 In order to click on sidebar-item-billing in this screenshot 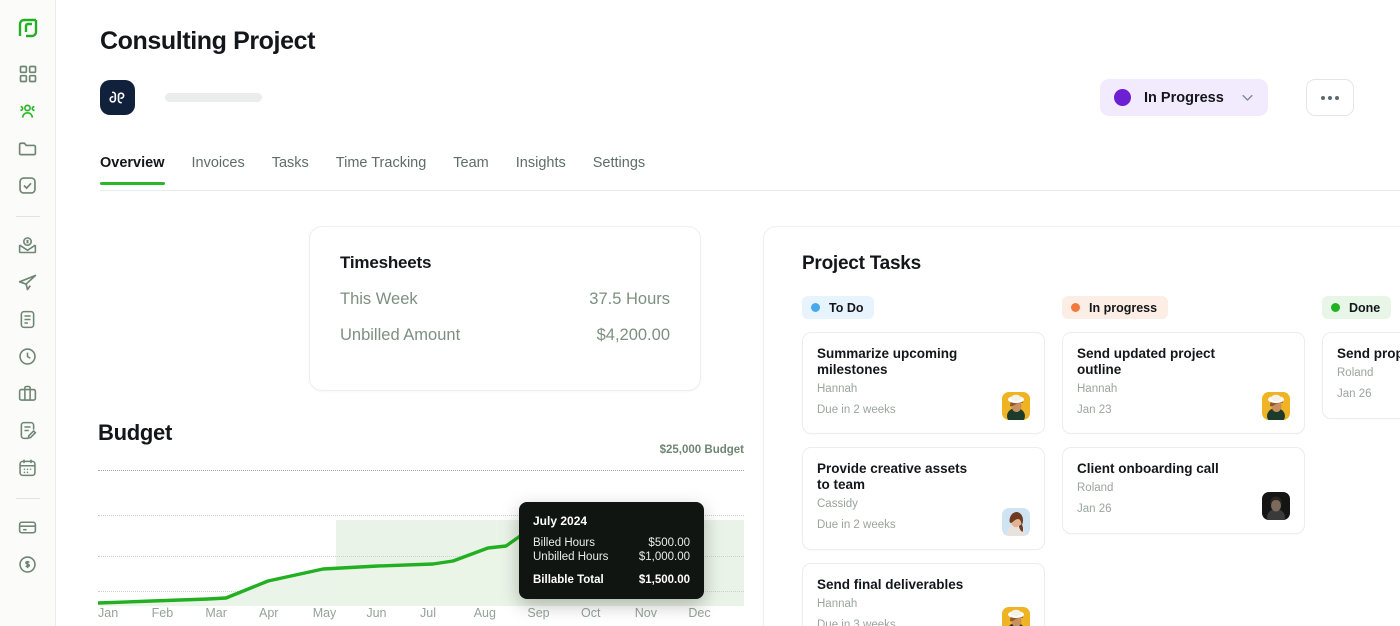, I will do `click(28, 527)`.